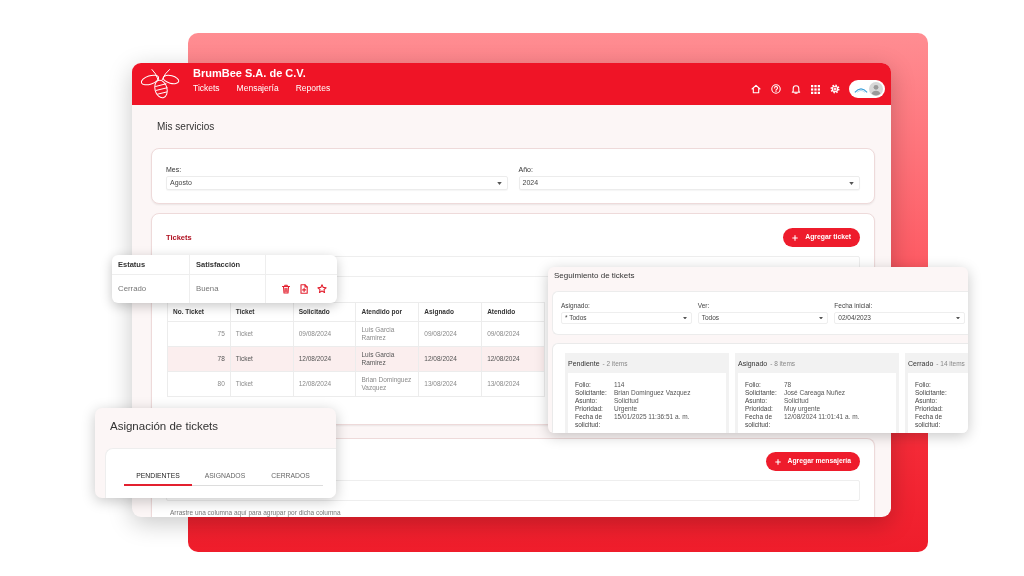  I want to click on apps-grid-icon, so click(815, 89).